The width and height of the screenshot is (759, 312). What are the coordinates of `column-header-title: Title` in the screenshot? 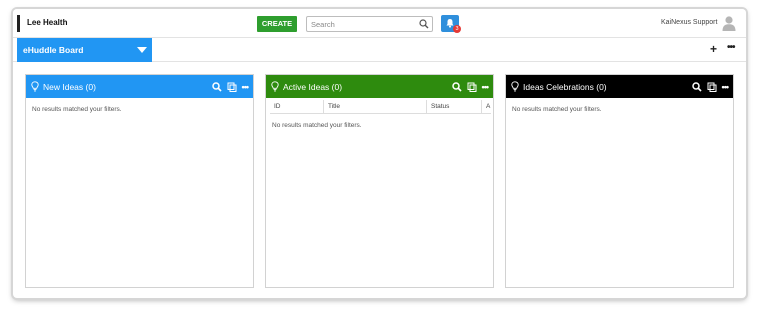 It's located at (375, 107).